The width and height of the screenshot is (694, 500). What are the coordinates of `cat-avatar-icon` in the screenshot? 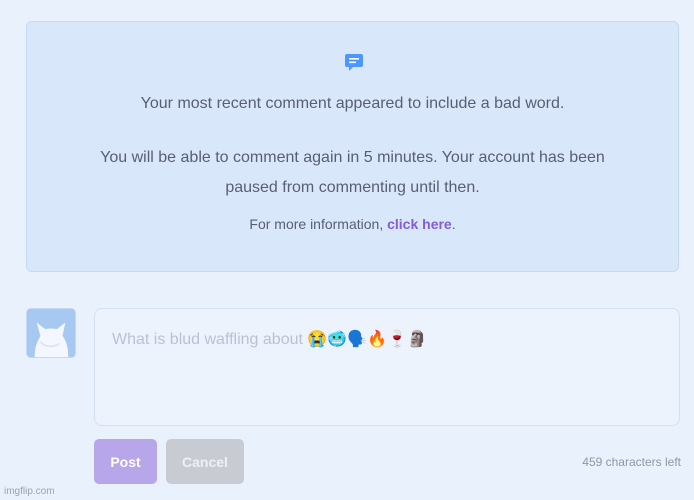 It's located at (51, 333).